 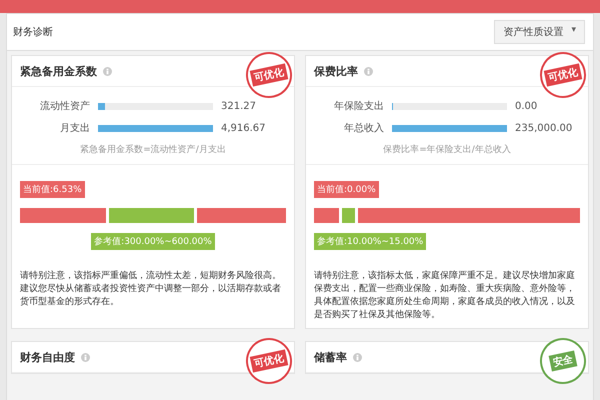 What do you see at coordinates (539, 32) in the screenshot?
I see `asset-settings-dropdown: 资产性质设置 ▾` at bounding box center [539, 32].